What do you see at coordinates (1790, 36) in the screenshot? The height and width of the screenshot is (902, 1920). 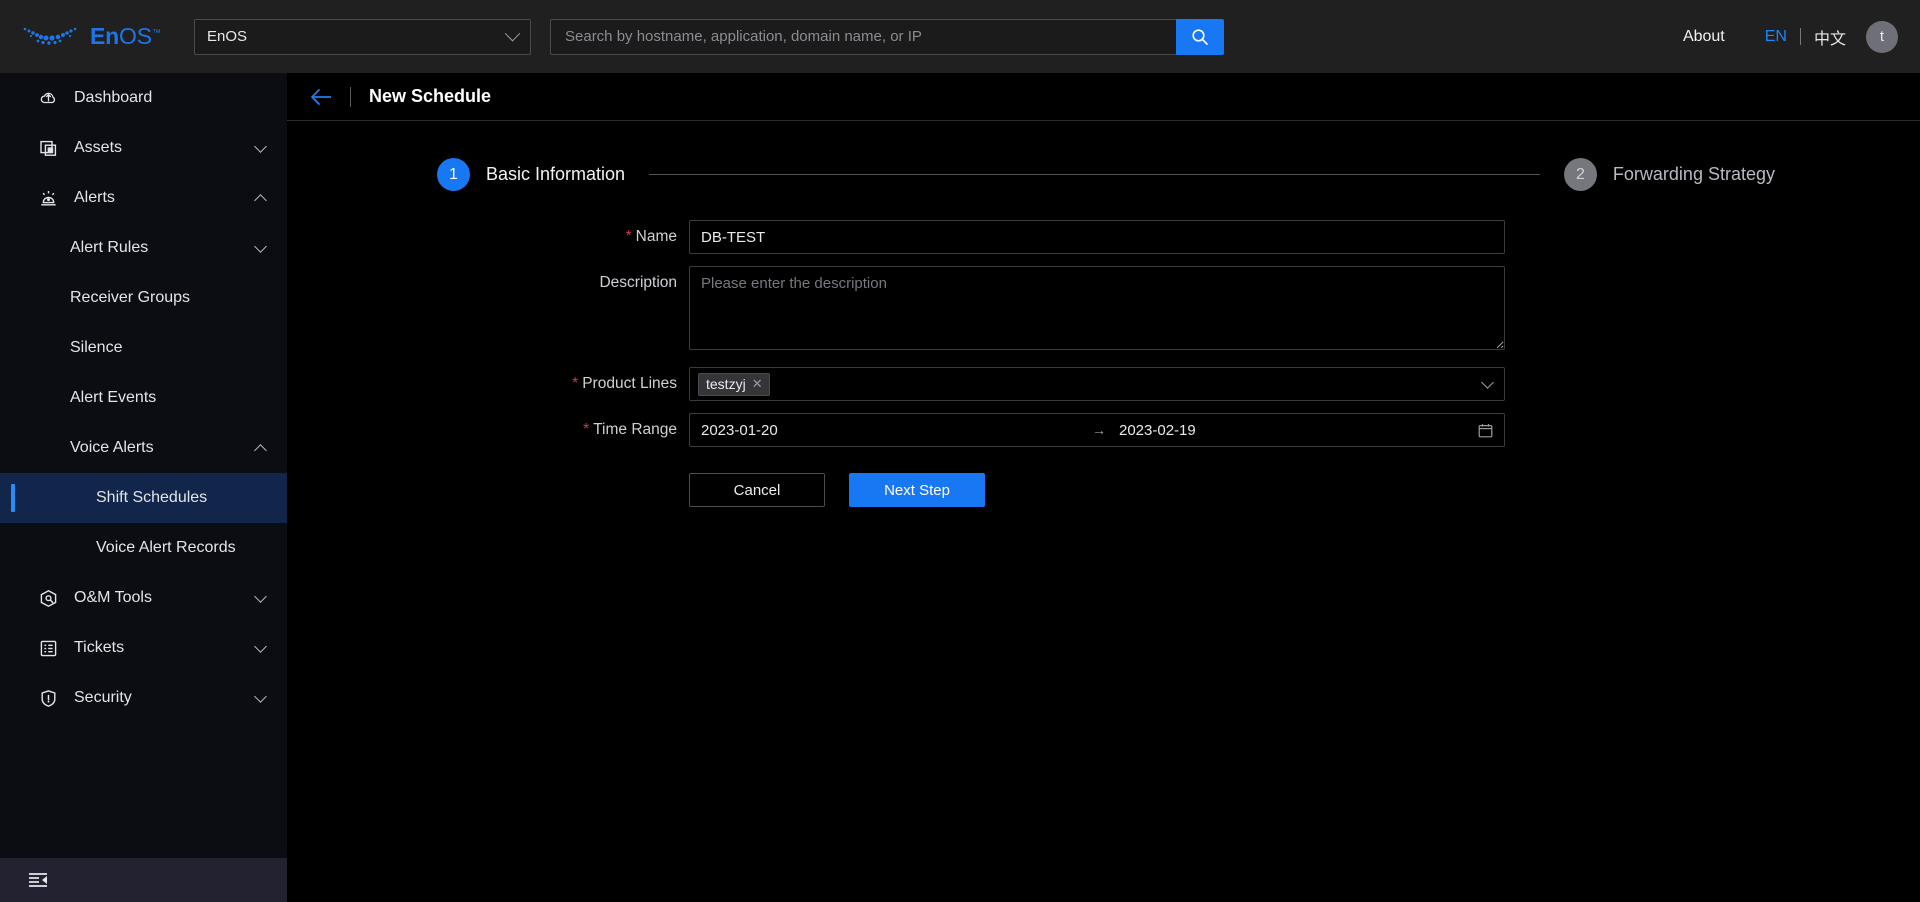 I see `top-bar-right: About EN 中文 t` at bounding box center [1790, 36].